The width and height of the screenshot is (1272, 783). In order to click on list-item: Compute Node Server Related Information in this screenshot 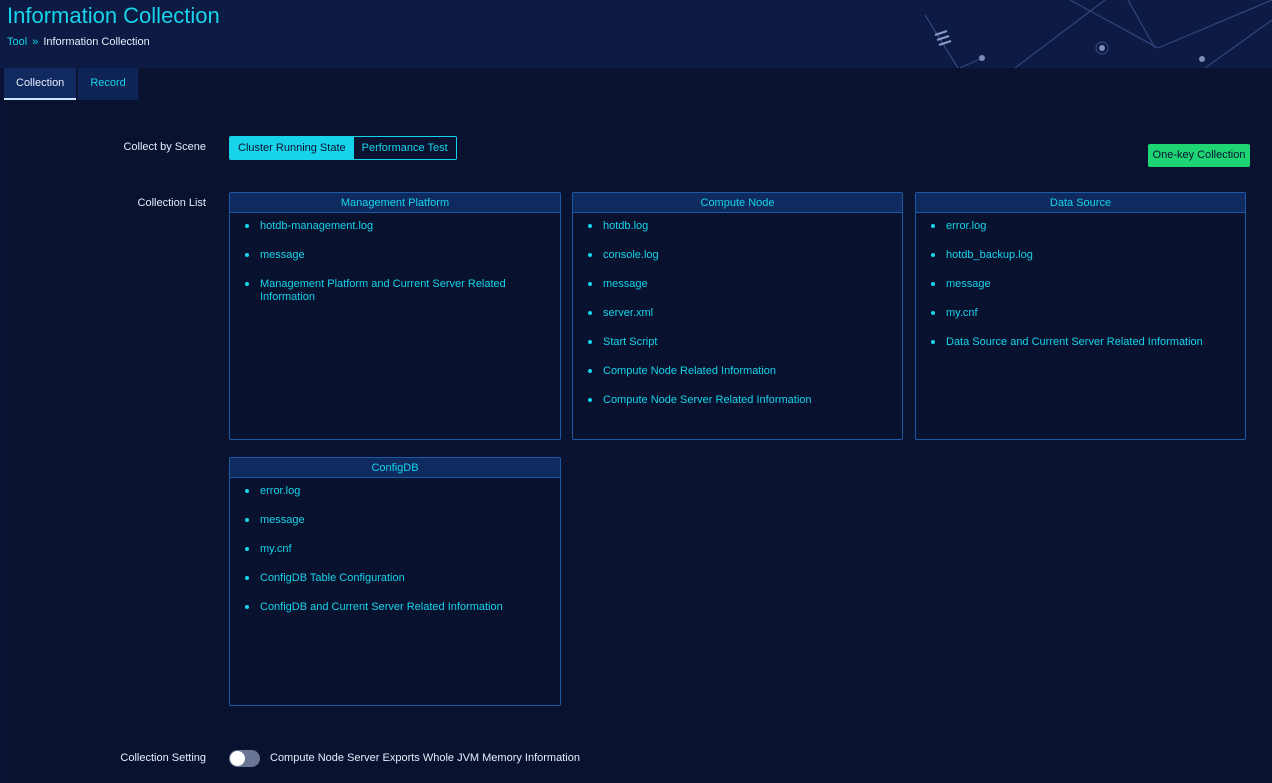, I will do `click(738, 400)`.